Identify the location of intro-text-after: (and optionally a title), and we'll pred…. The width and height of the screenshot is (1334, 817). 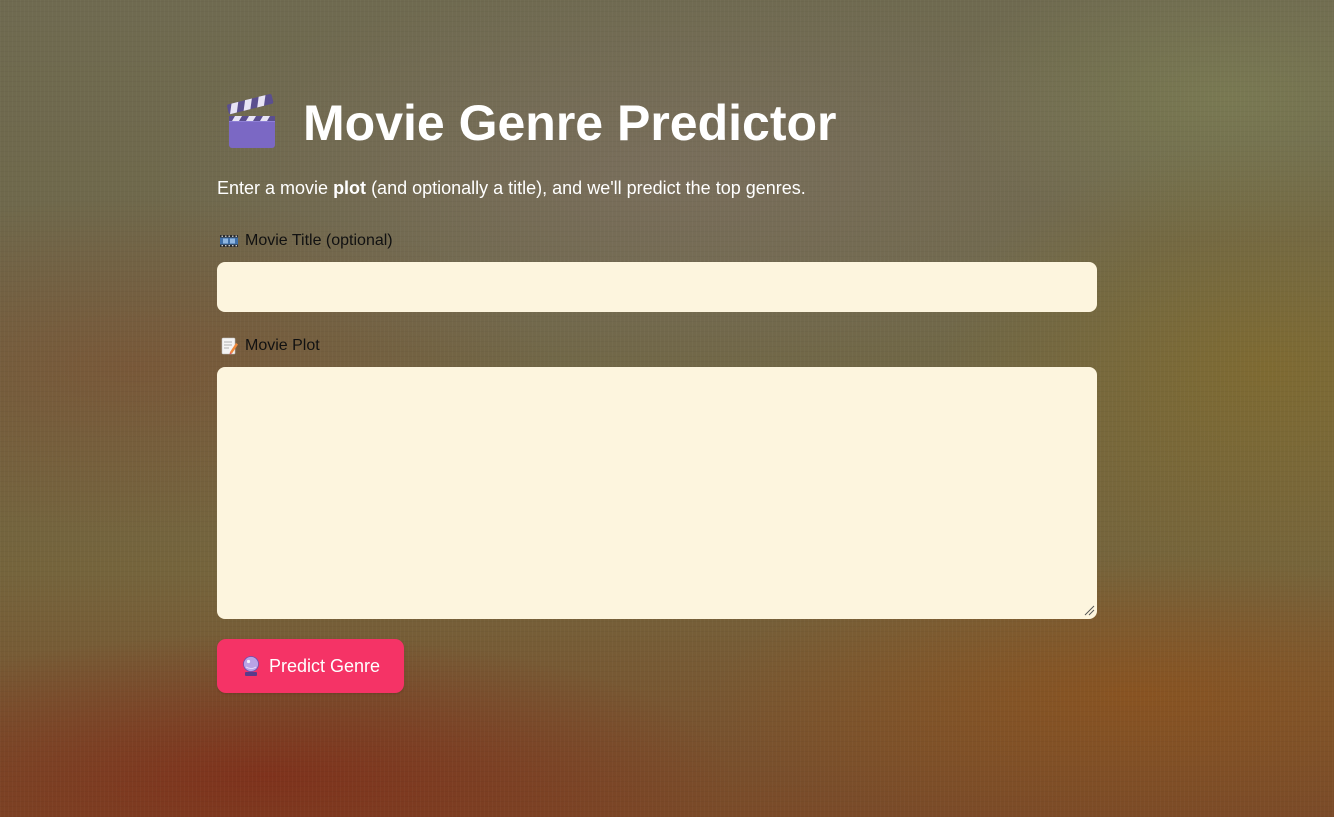
(586, 188).